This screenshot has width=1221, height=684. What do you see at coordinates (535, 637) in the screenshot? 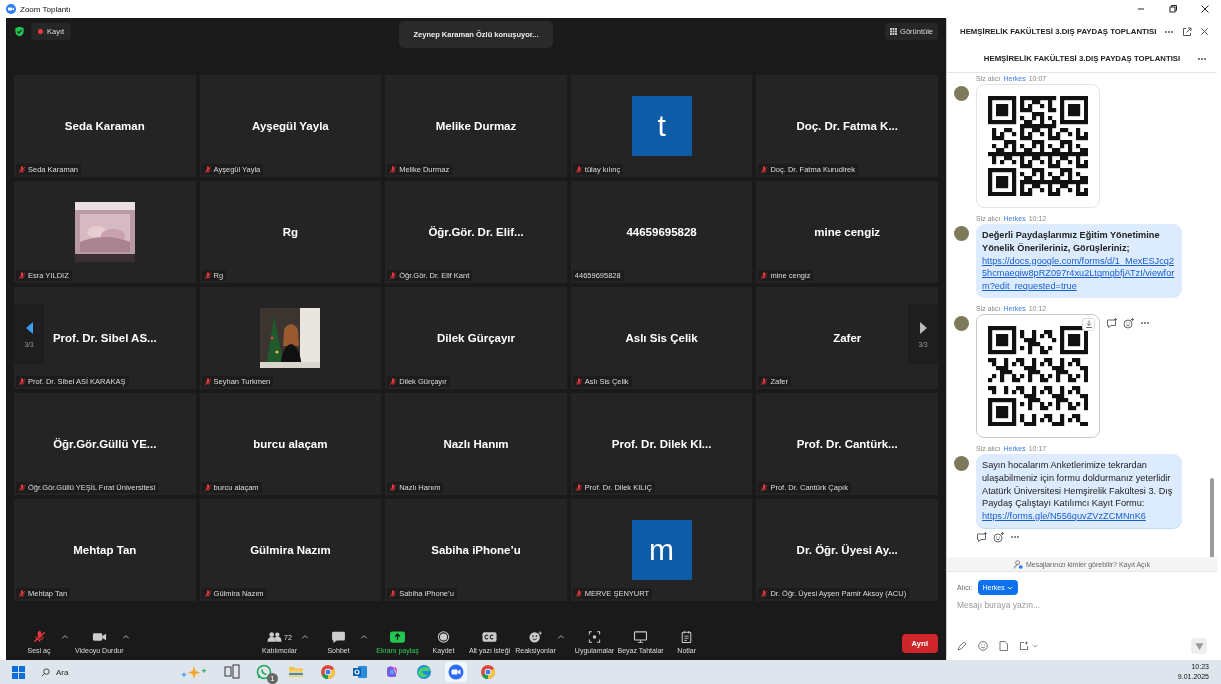
I see `smiley-plus-icon` at bounding box center [535, 637].